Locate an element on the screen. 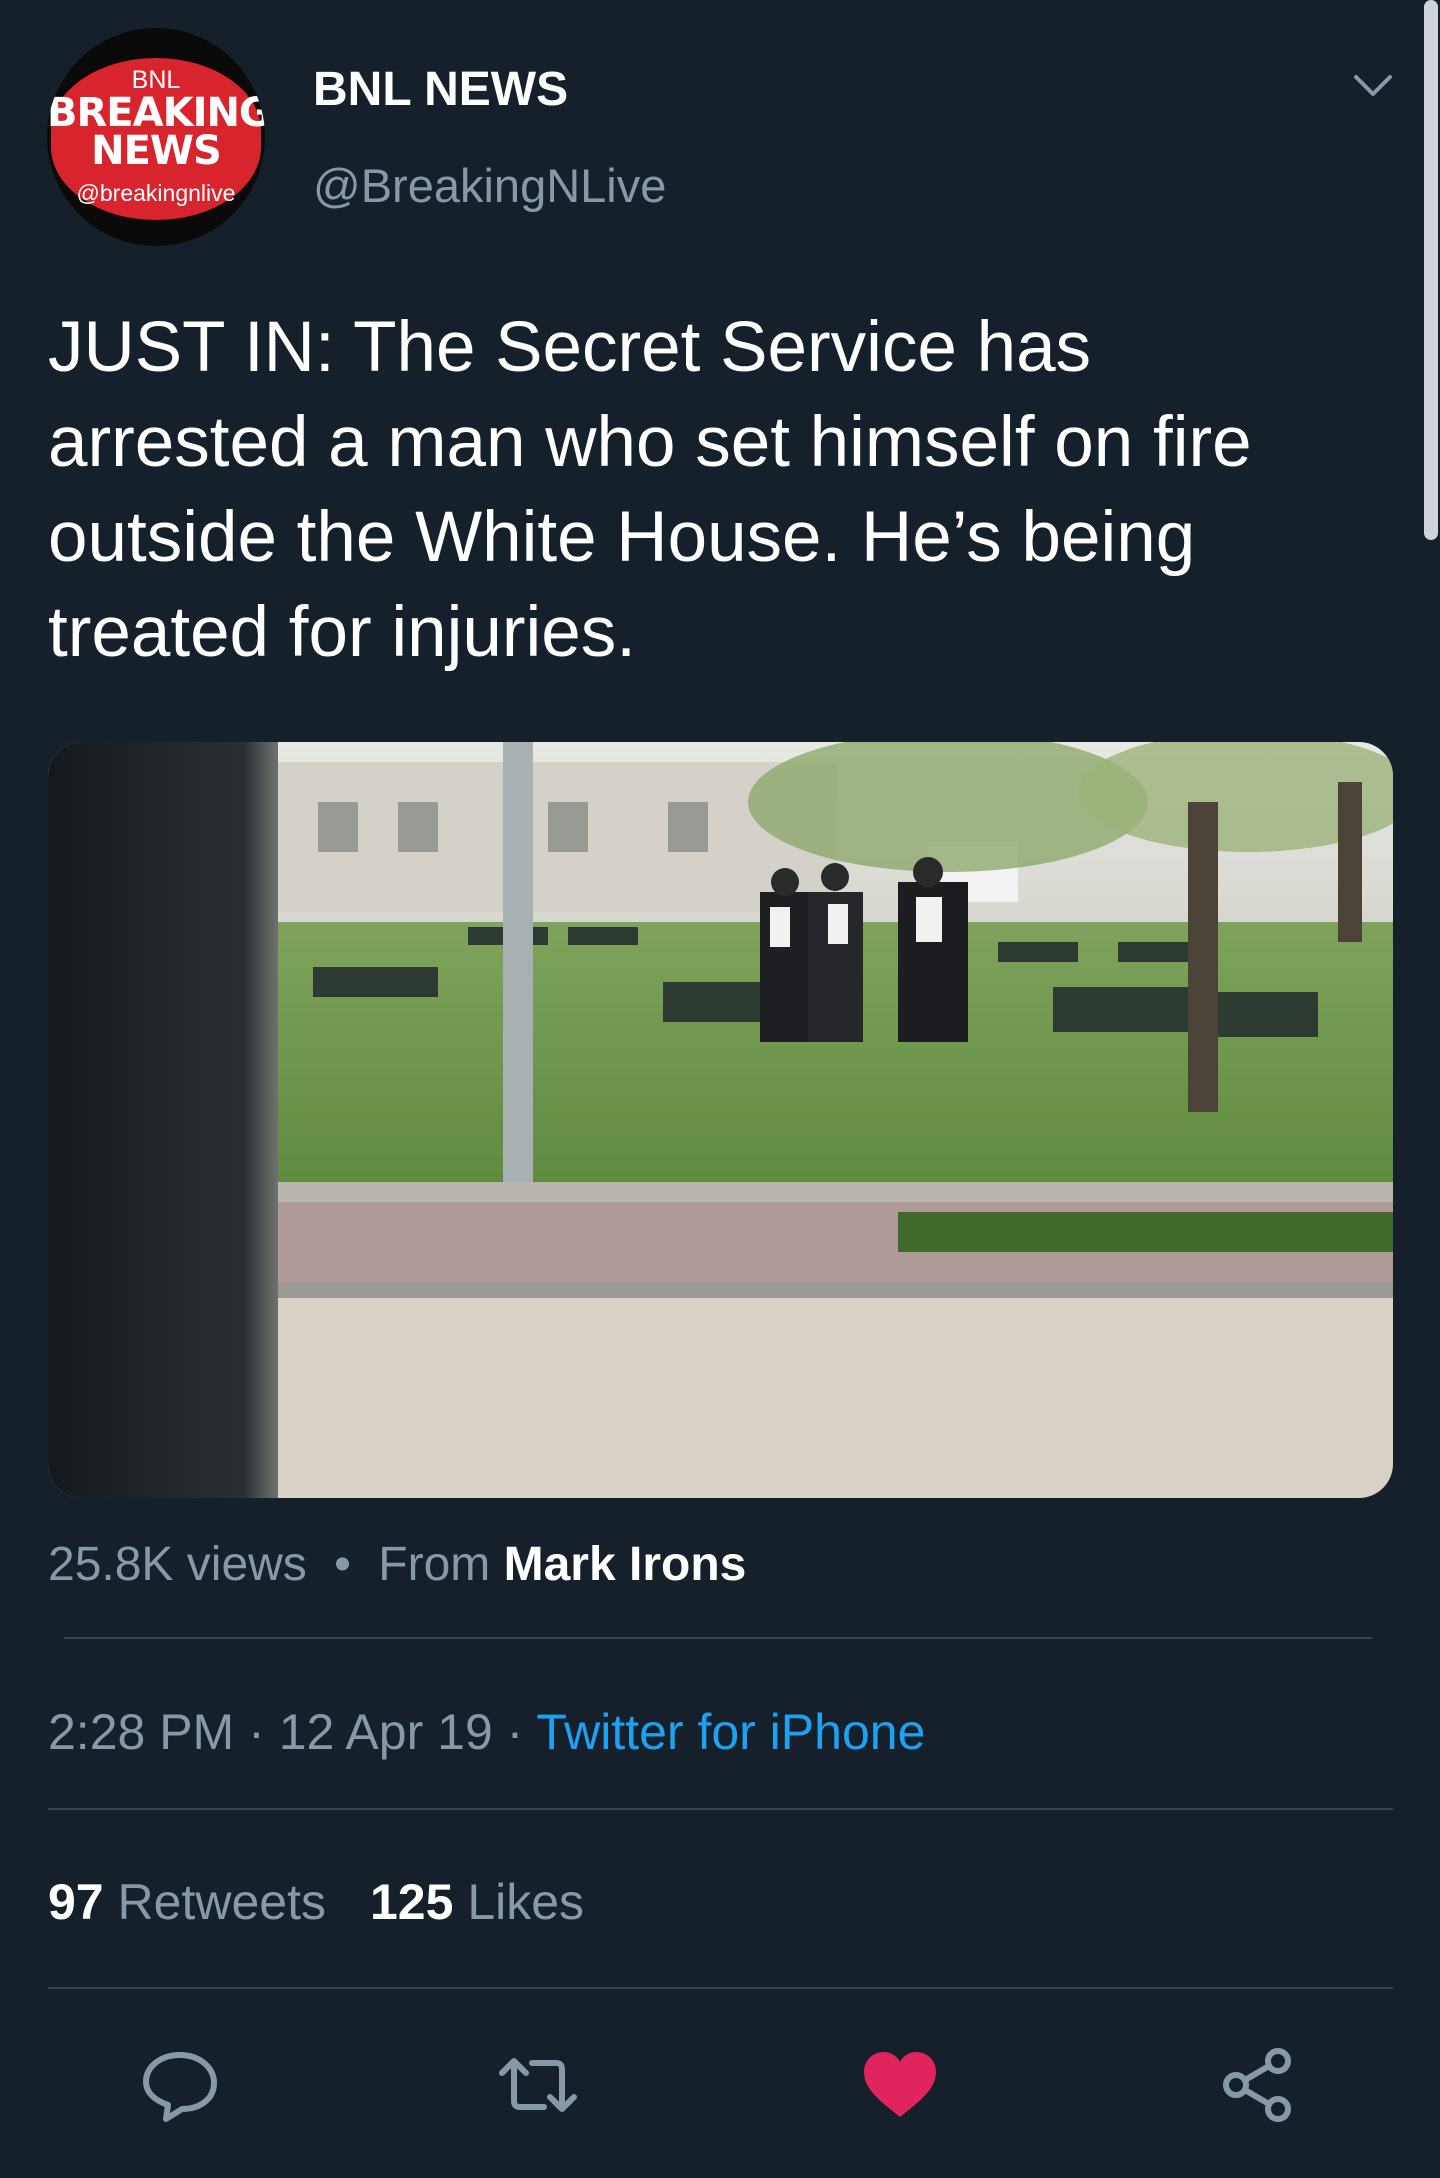 This screenshot has width=1440, height=2178. tweet-text-line: arrested a man who set himself on fire is located at coordinates (650, 442).